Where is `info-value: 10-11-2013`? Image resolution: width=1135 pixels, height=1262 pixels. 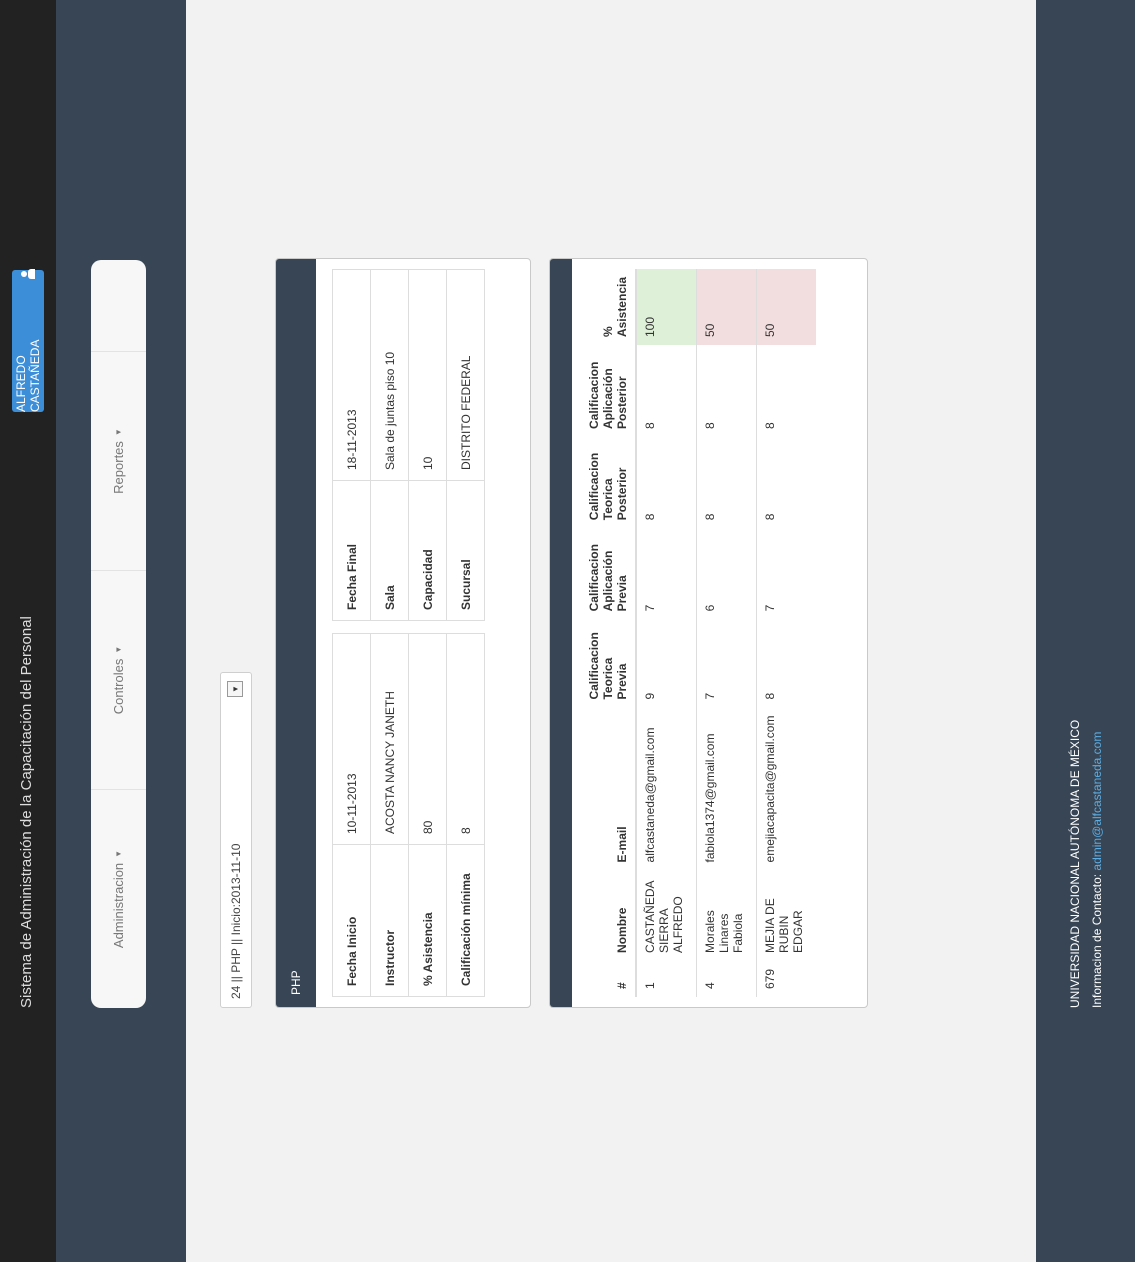 info-value: 10-11-2013 is located at coordinates (351, 739).